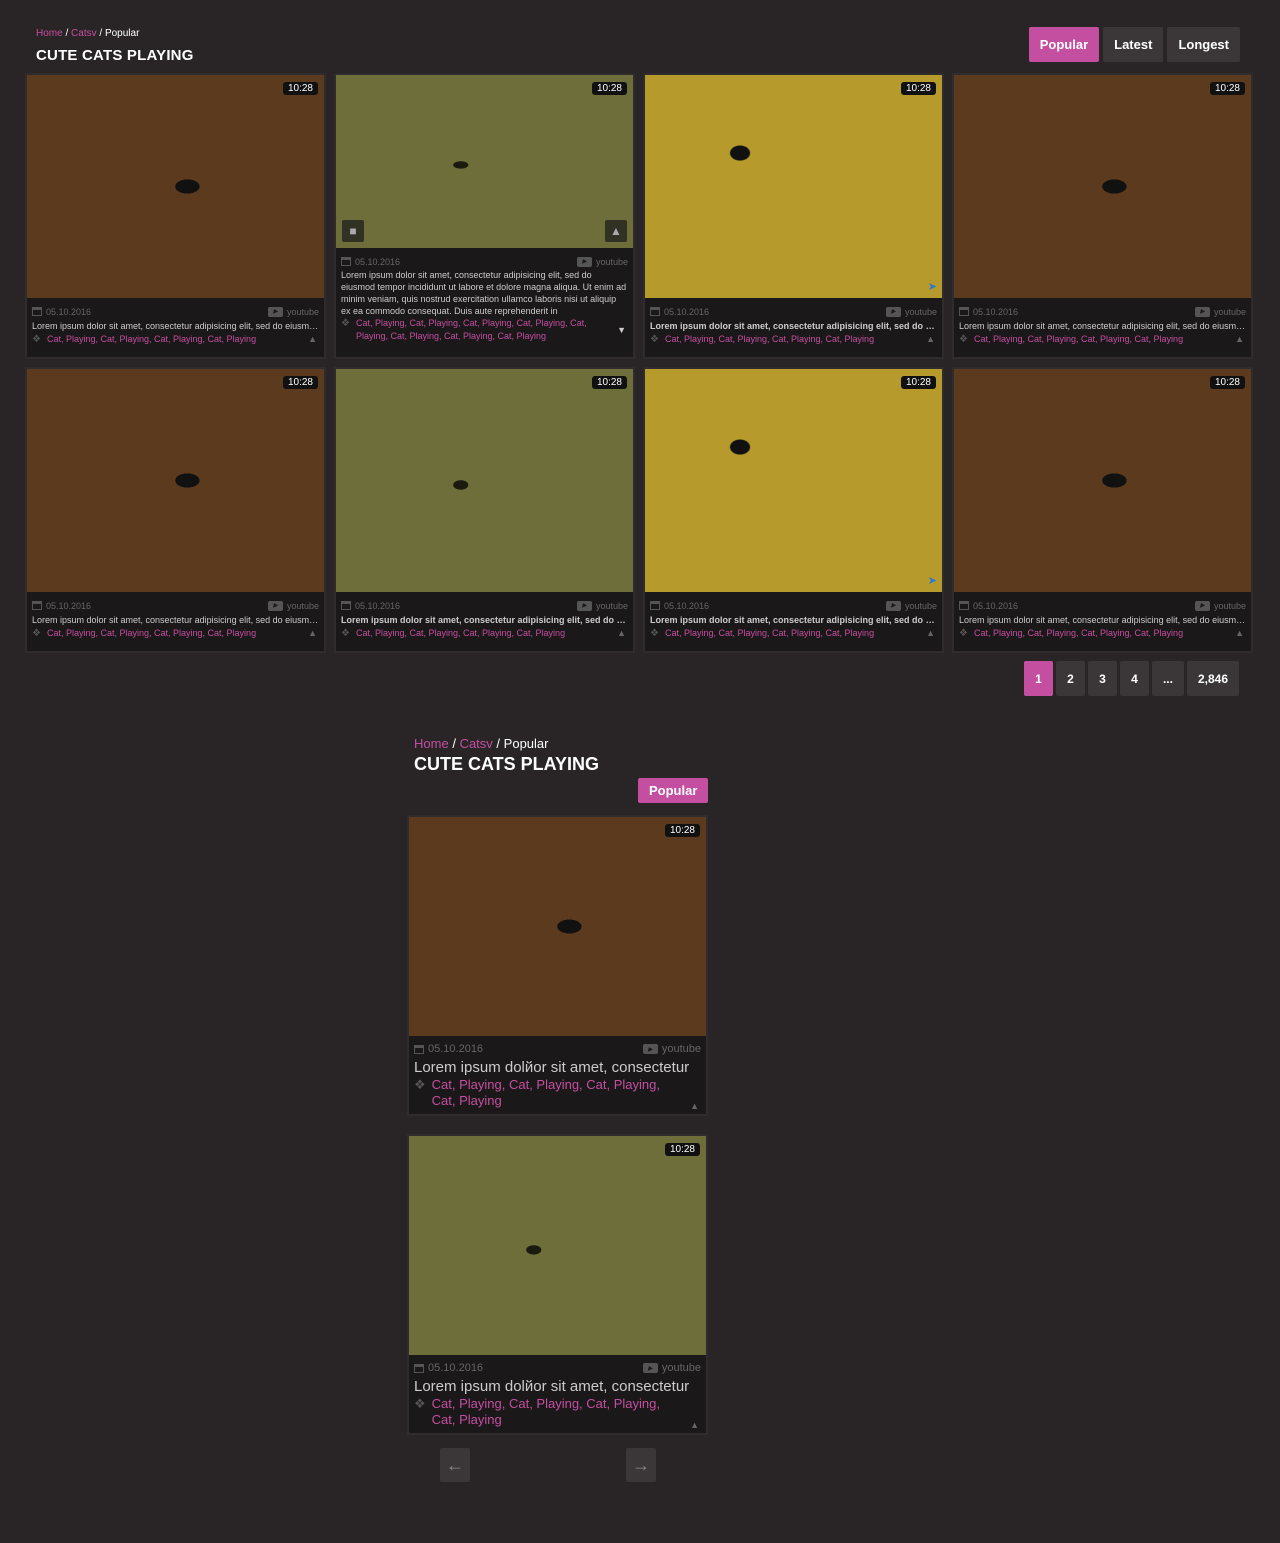 The image size is (1280, 1543). Describe the element at coordinates (621, 330) in the screenshot. I see `chevron-icon: ▼` at that location.